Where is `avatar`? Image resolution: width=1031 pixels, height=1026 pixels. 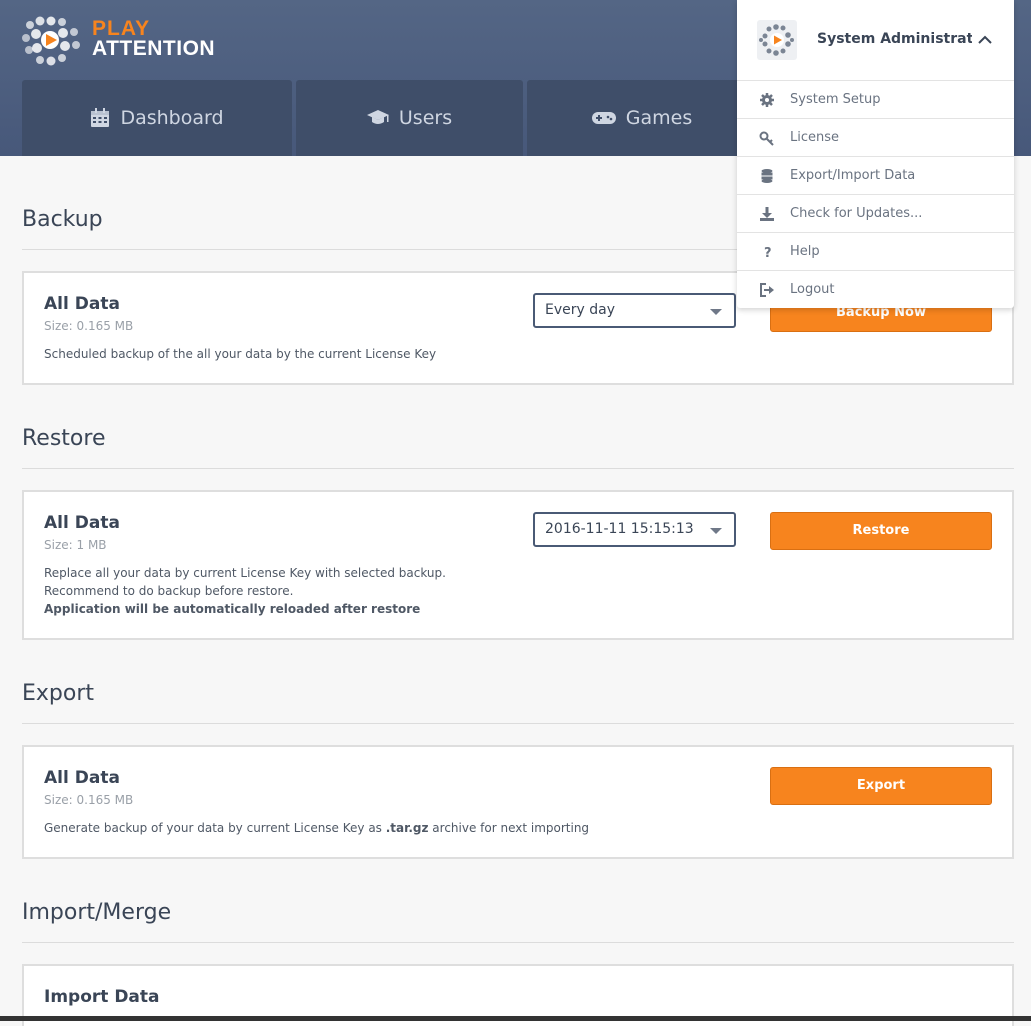 avatar is located at coordinates (777, 40).